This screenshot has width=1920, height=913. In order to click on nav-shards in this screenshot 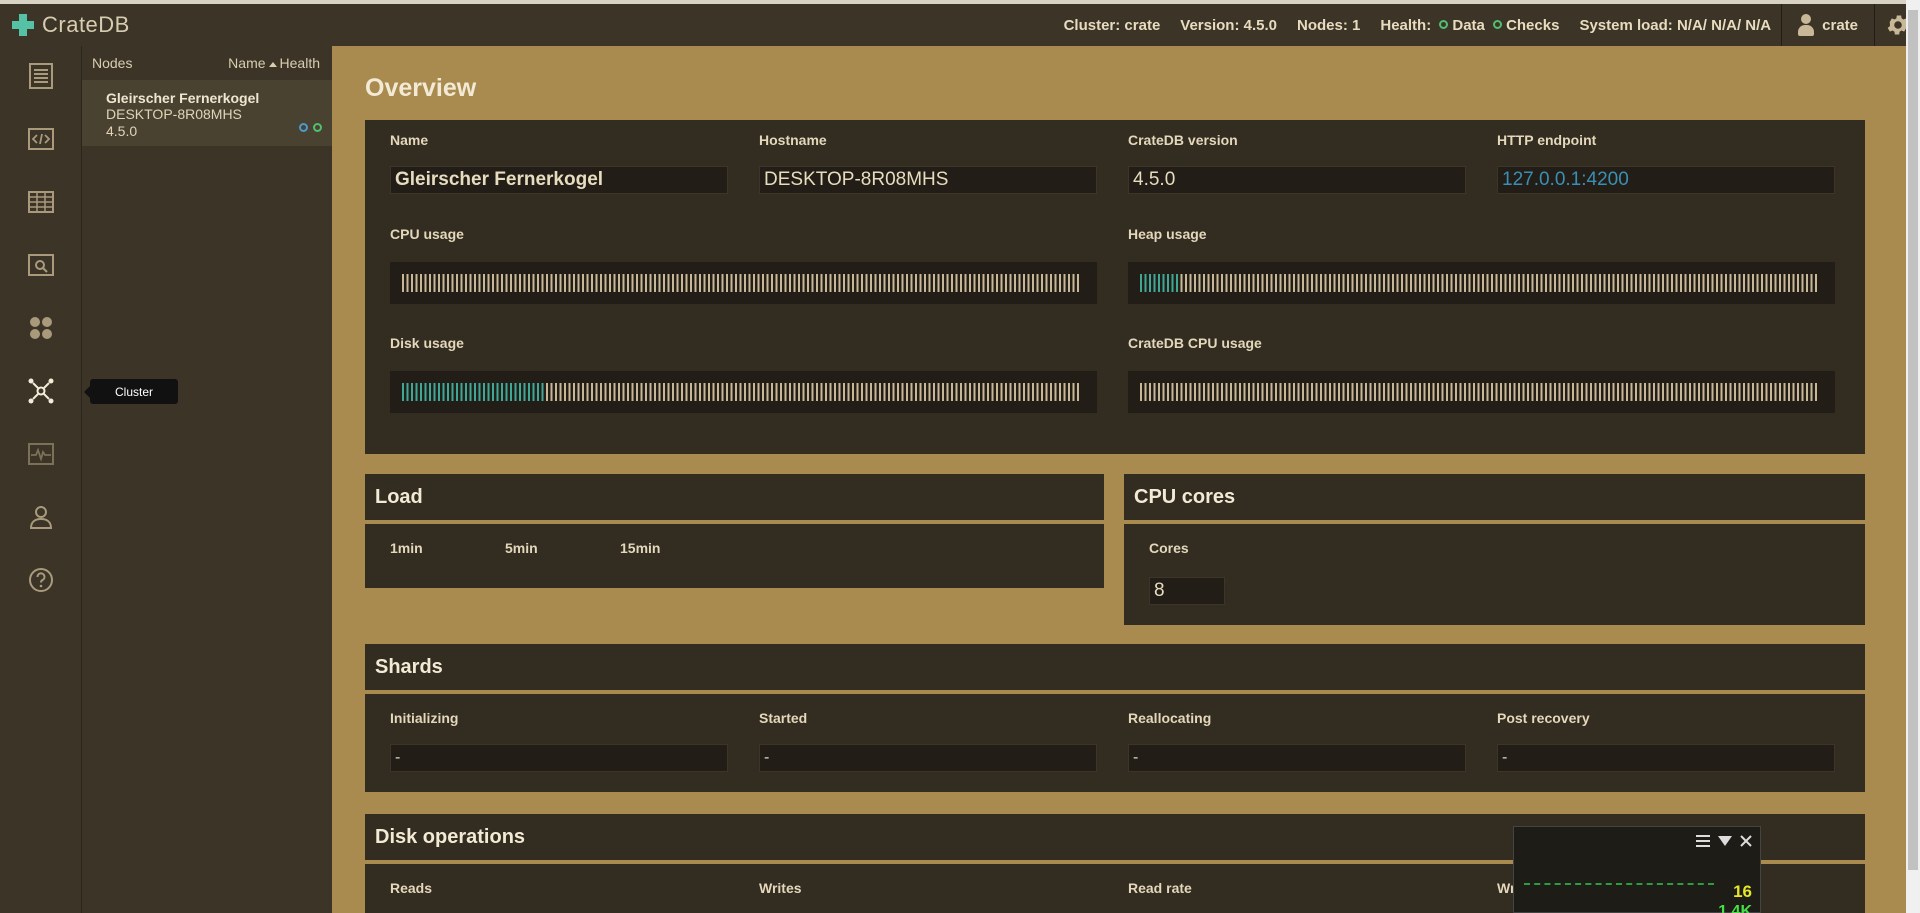, I will do `click(41, 328)`.